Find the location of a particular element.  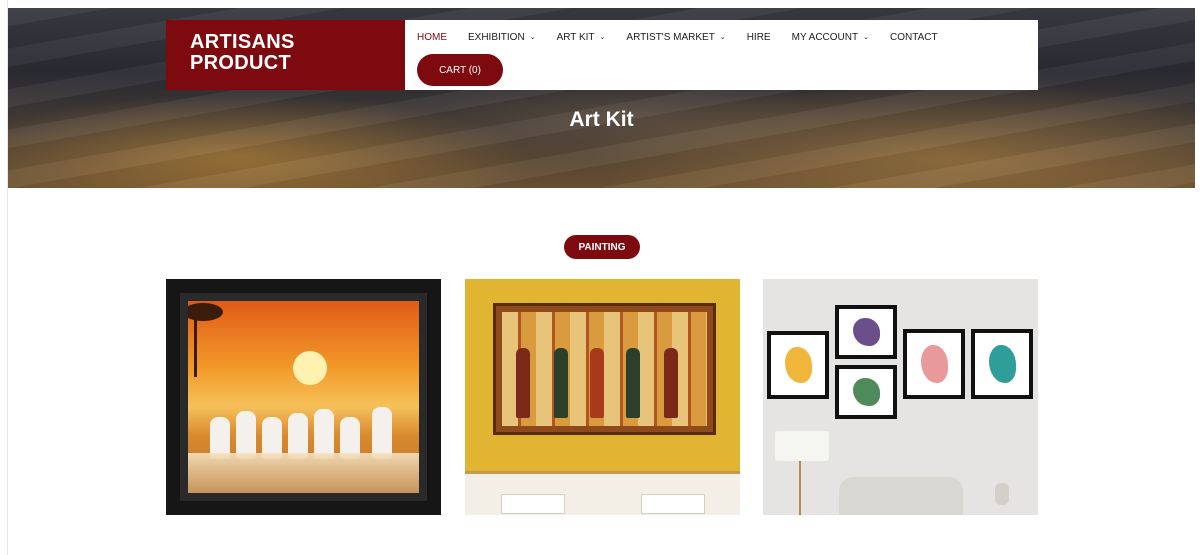

nav-item-contact: CONTACT is located at coordinates (914, 37).